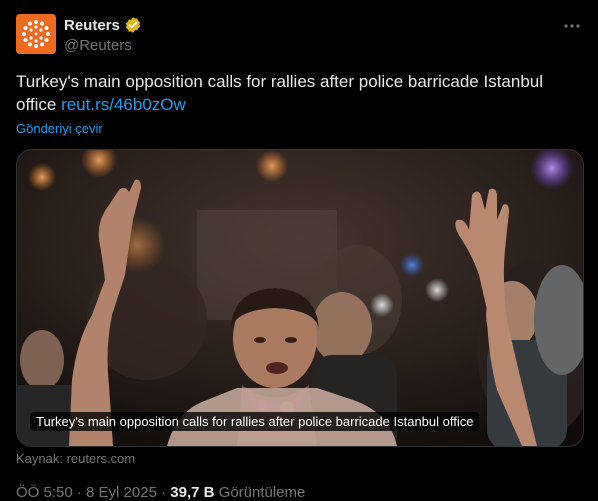  What do you see at coordinates (121, 492) in the screenshot?
I see `tweet-date: 8 Eyl 2025` at bounding box center [121, 492].